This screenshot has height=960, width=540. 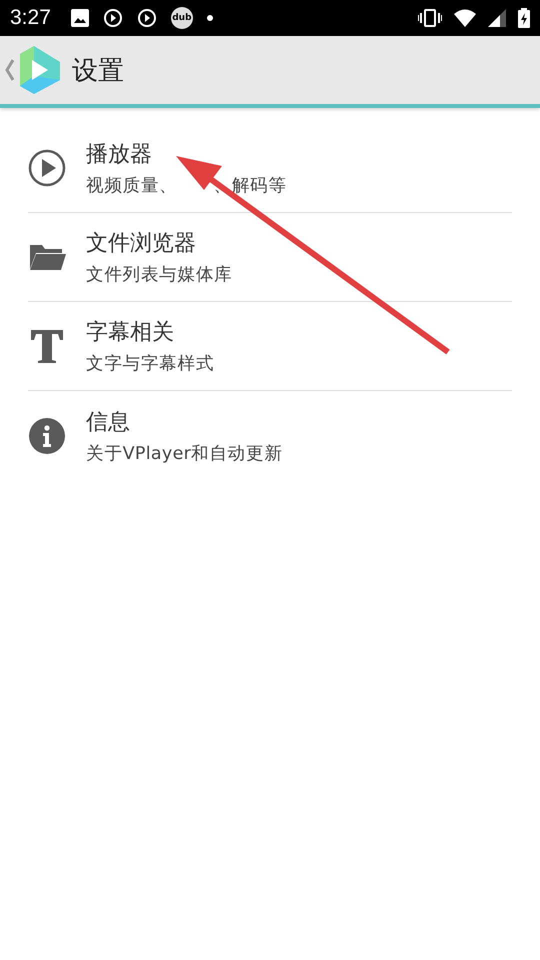 I want to click on item-title: 播放器, so click(x=119, y=155).